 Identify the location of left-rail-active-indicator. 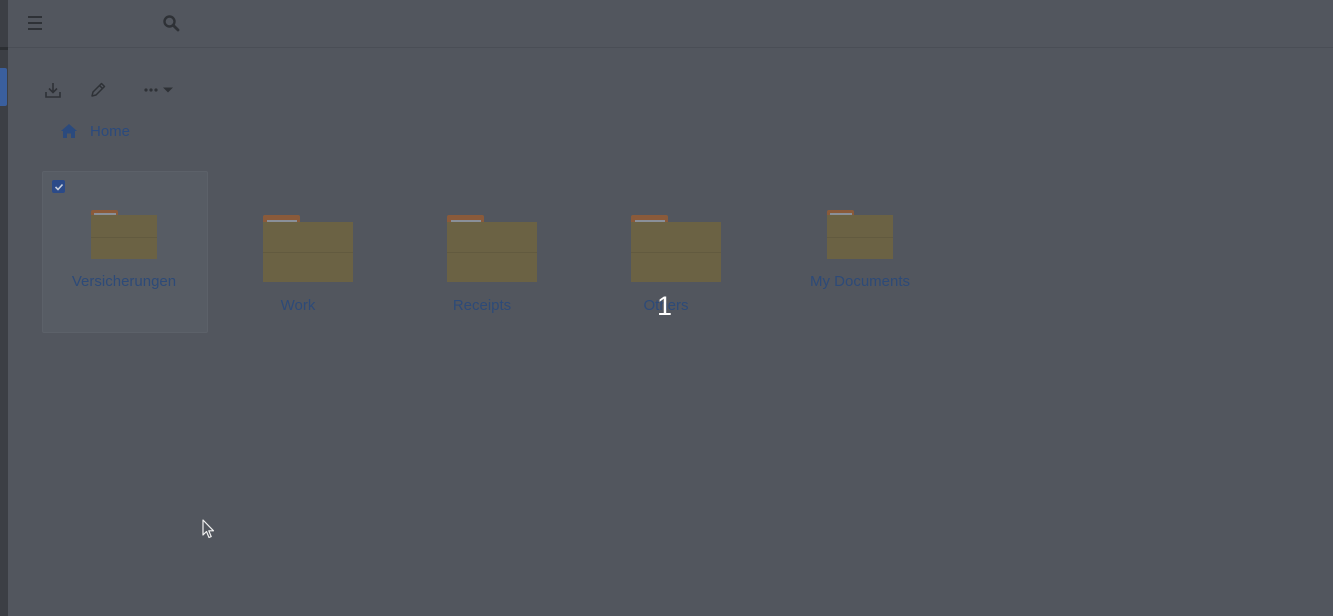
(3, 87).